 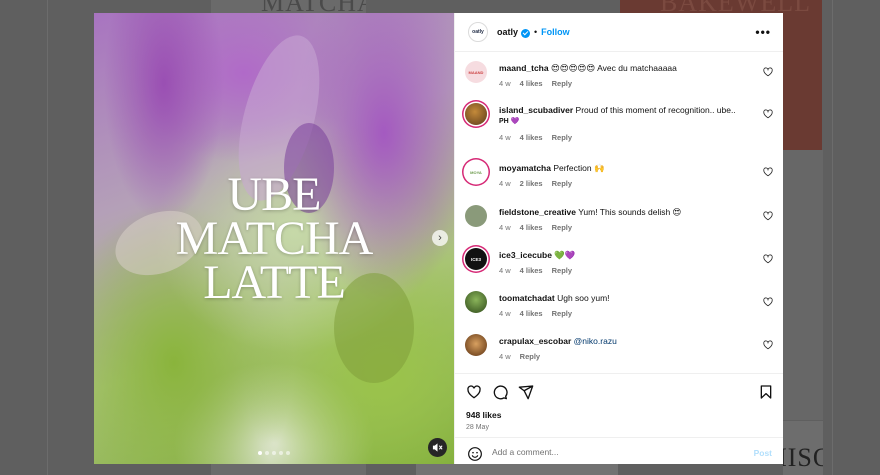 What do you see at coordinates (526, 33) in the screenshot?
I see `verified-badge-icon` at bounding box center [526, 33].